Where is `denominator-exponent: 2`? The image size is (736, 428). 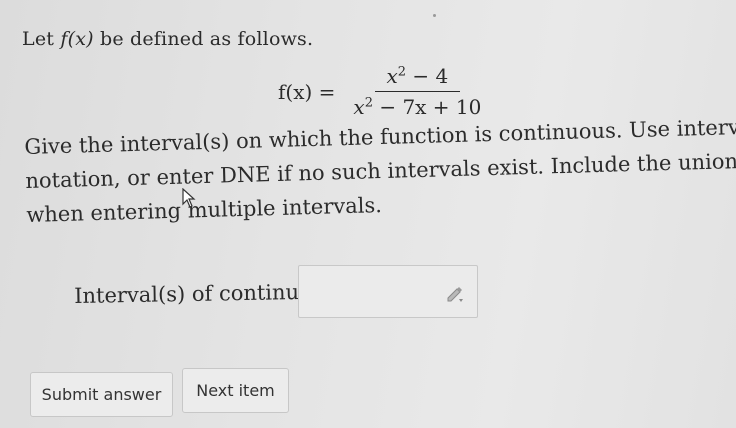 denominator-exponent: 2 is located at coordinates (368, 103).